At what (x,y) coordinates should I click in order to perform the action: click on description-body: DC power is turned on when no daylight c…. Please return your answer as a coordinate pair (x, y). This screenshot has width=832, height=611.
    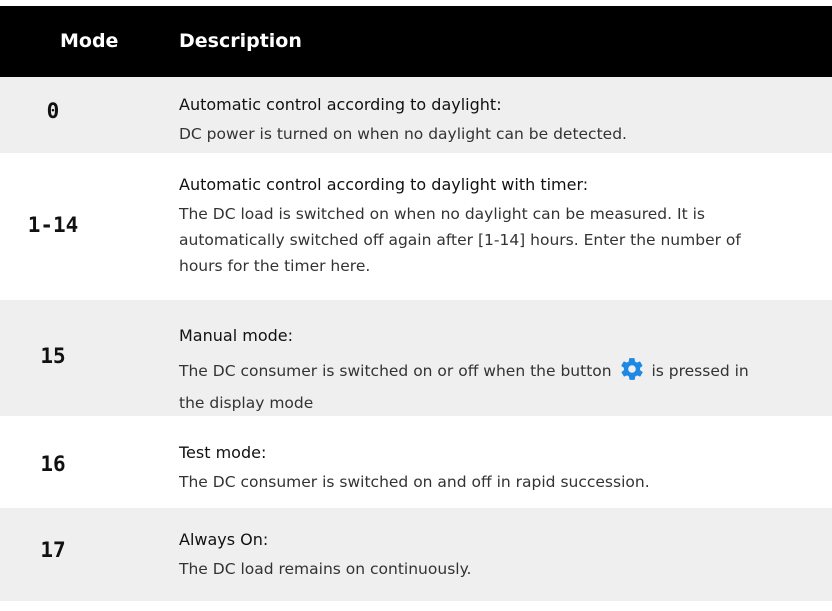
    Looking at the image, I should click on (403, 134).